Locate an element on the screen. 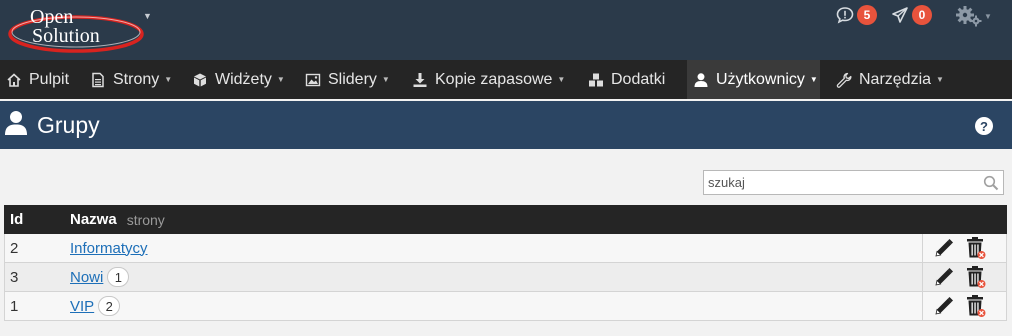  gear-icon is located at coordinates (969, 16).